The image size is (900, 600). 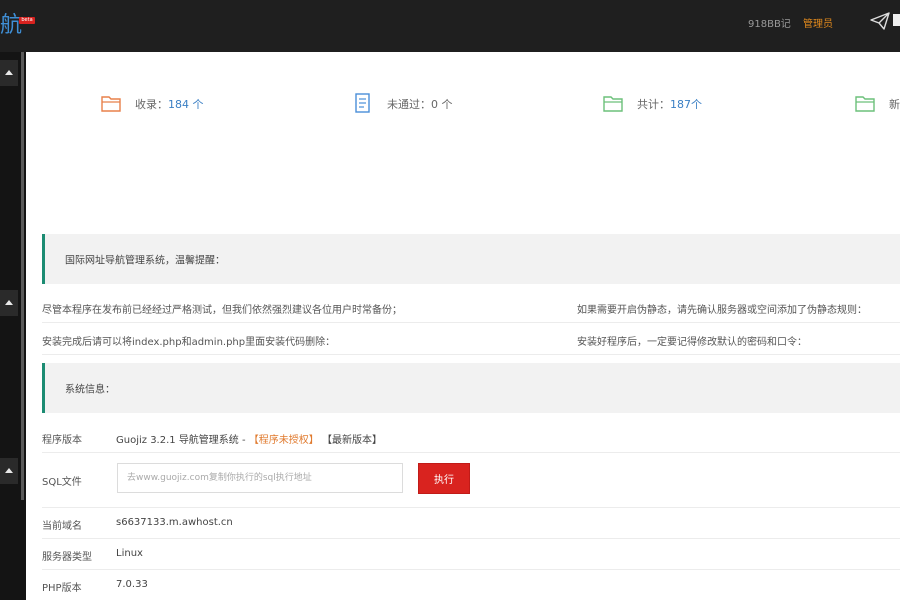 What do you see at coordinates (22, 276) in the screenshot?
I see `sidebar-scrollbar` at bounding box center [22, 276].